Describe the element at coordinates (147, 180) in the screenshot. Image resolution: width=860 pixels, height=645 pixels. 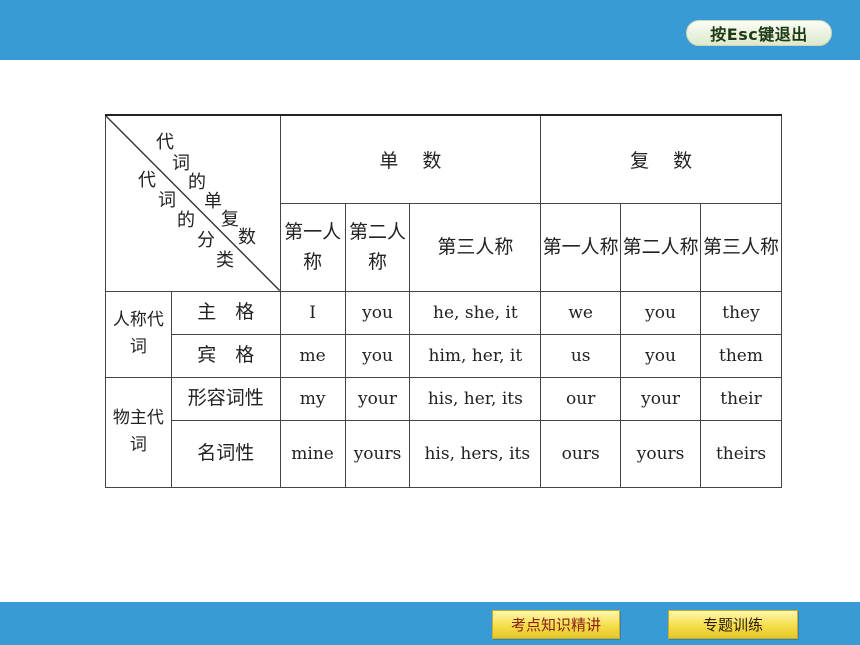
I see `corner-char: 代` at that location.